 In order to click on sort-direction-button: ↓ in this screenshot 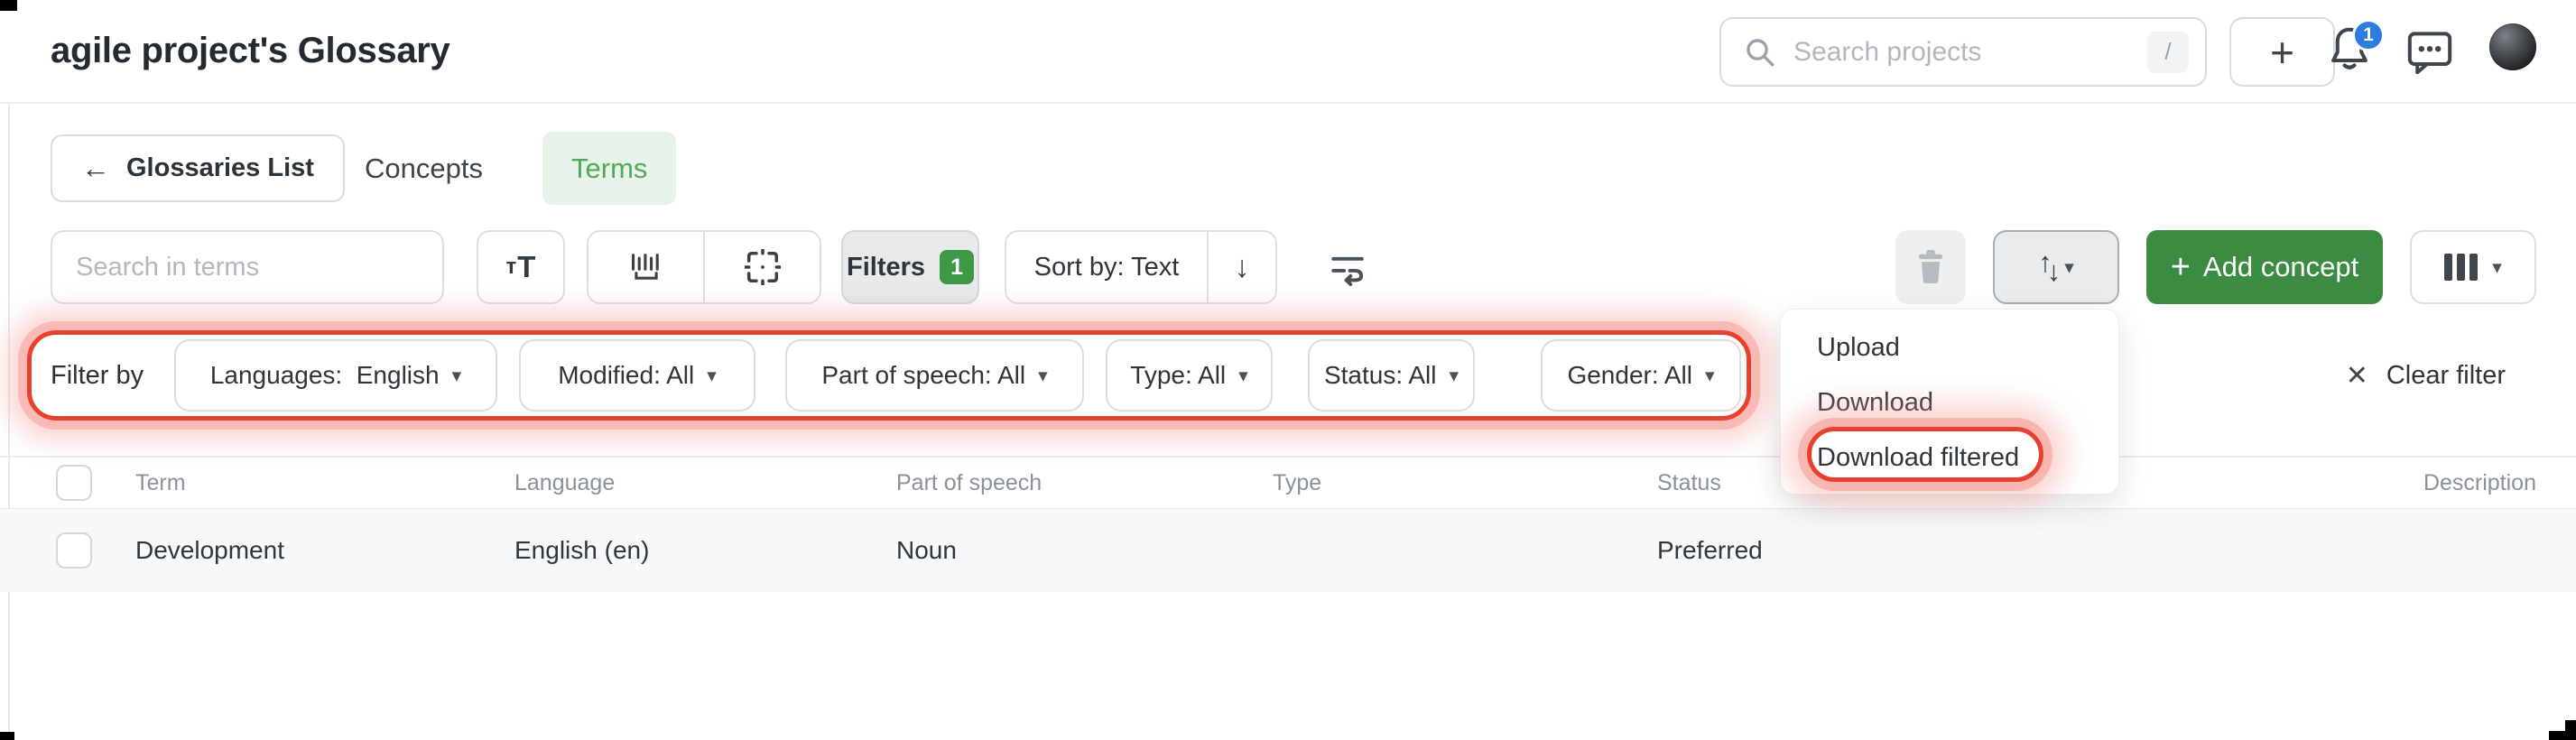, I will do `click(1241, 267)`.